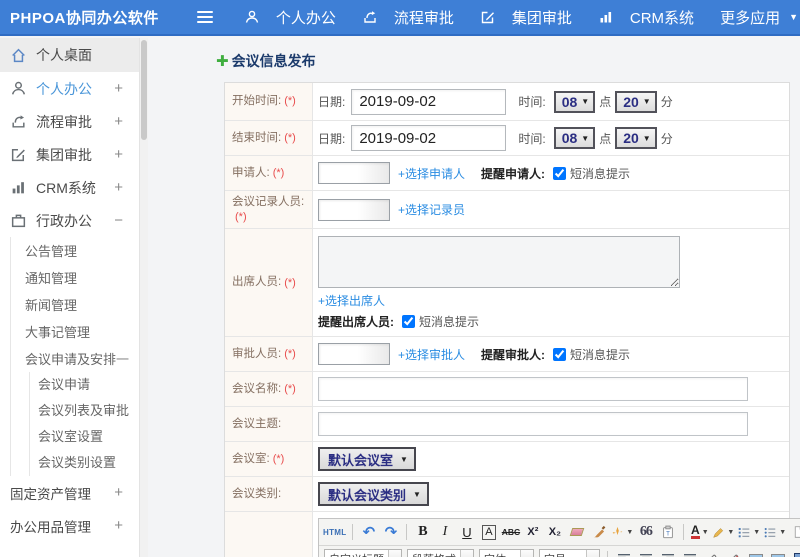 The image size is (800, 557). I want to click on topnav-workflow-approval: 流程审批, so click(408, 17).